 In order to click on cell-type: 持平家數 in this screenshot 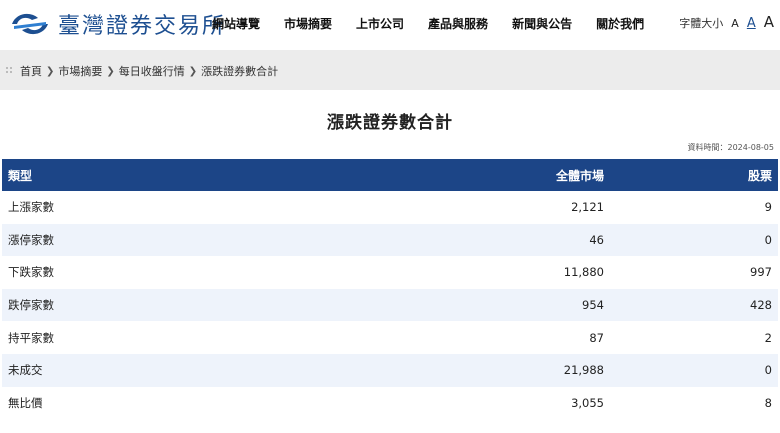, I will do `click(31, 337)`.